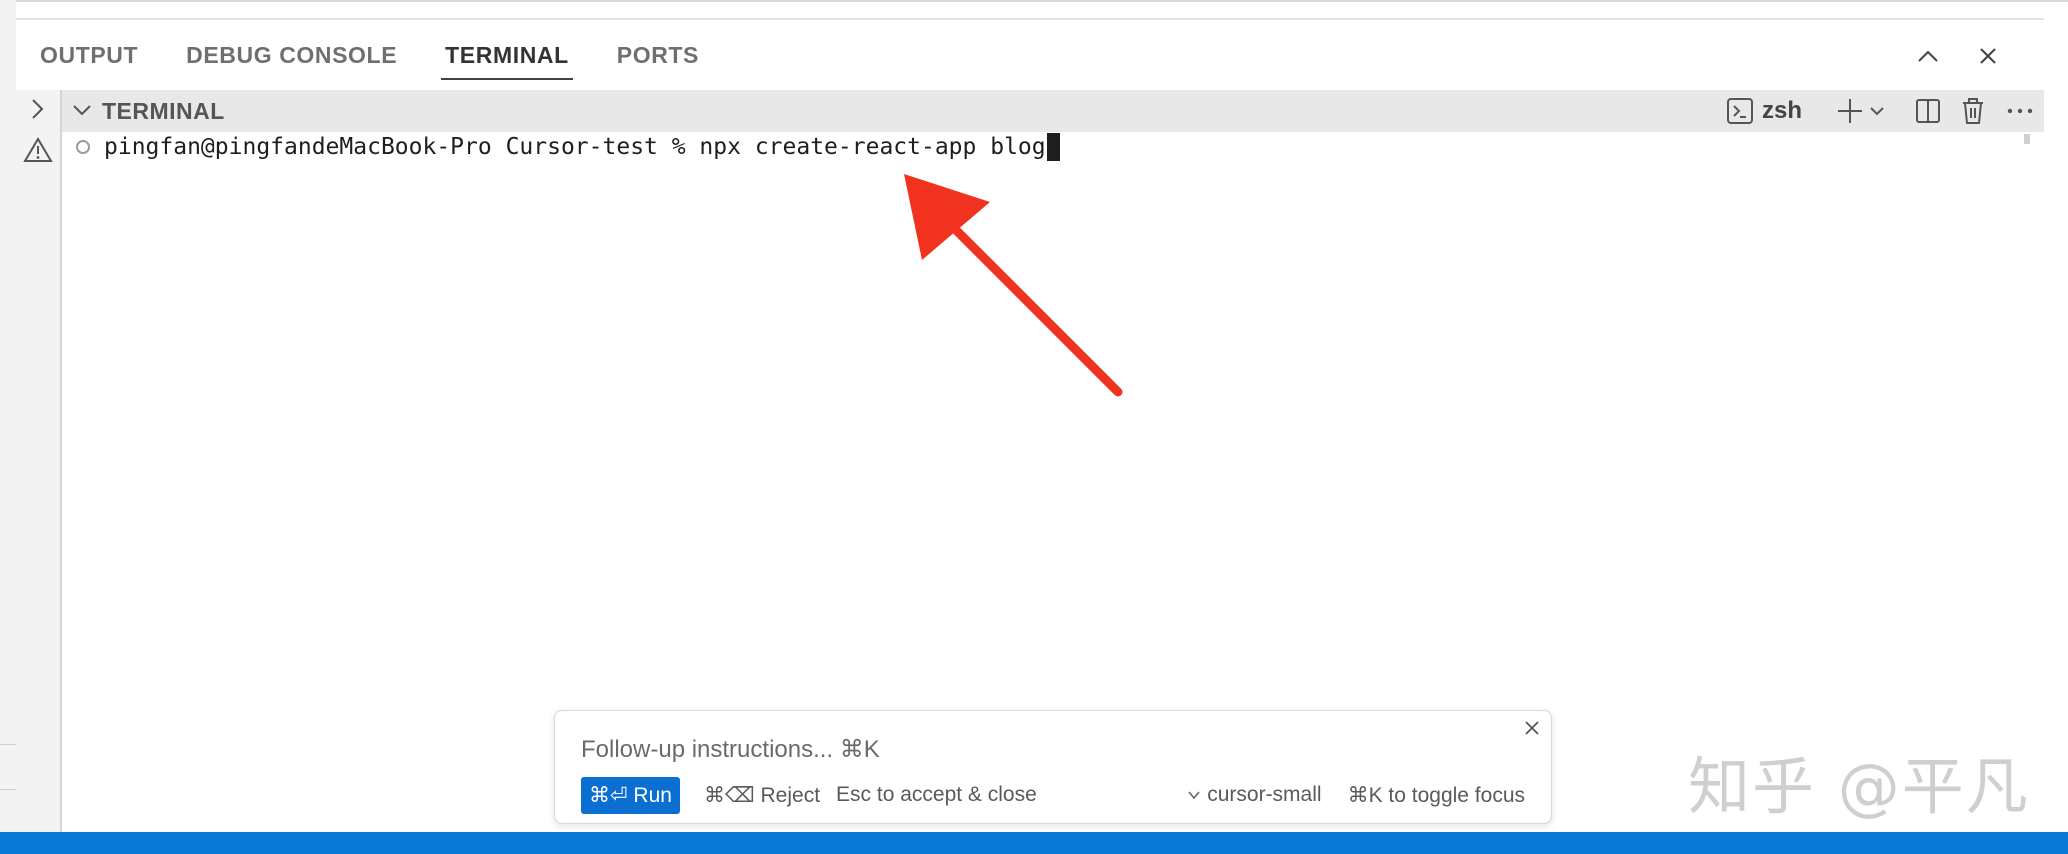 The image size is (2068, 854). I want to click on split-terminal-button, so click(1928, 111).